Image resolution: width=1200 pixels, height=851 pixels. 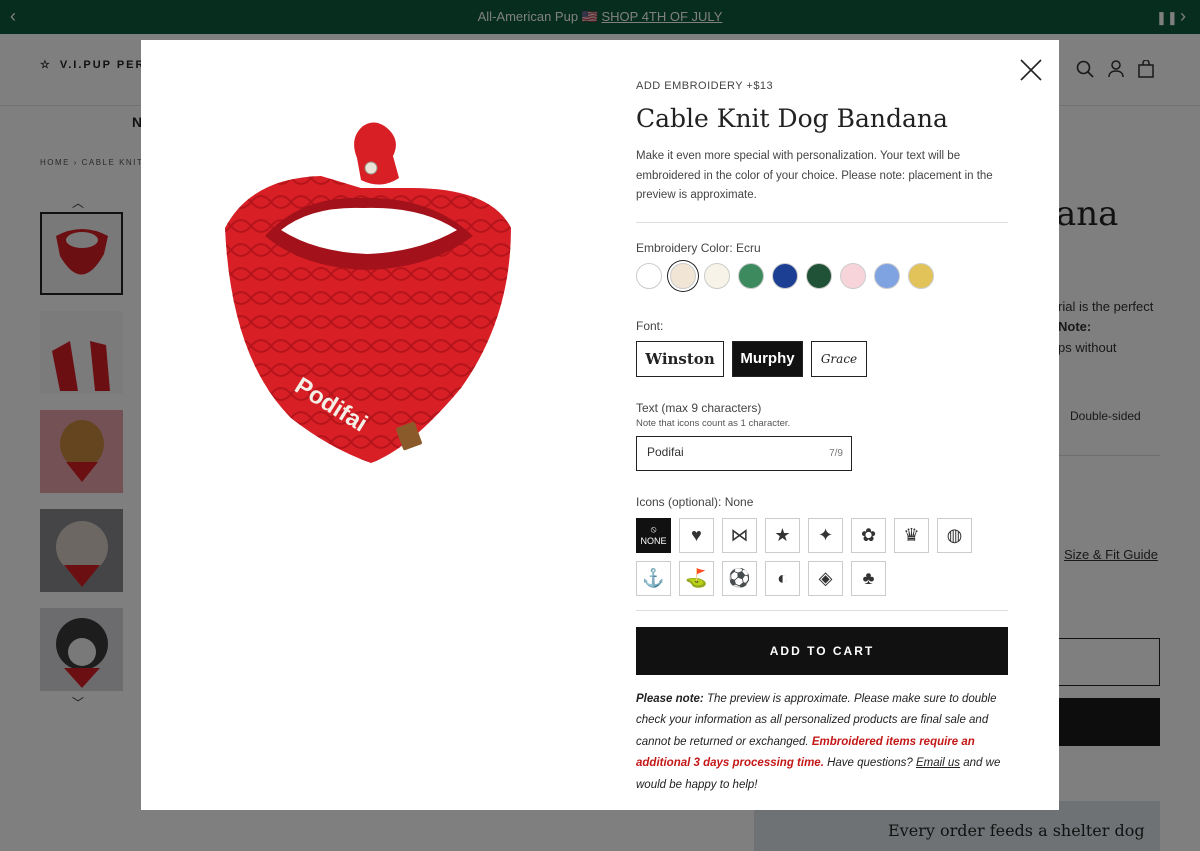 What do you see at coordinates (670, 698) in the screenshot?
I see `note-bold: Please note:` at bounding box center [670, 698].